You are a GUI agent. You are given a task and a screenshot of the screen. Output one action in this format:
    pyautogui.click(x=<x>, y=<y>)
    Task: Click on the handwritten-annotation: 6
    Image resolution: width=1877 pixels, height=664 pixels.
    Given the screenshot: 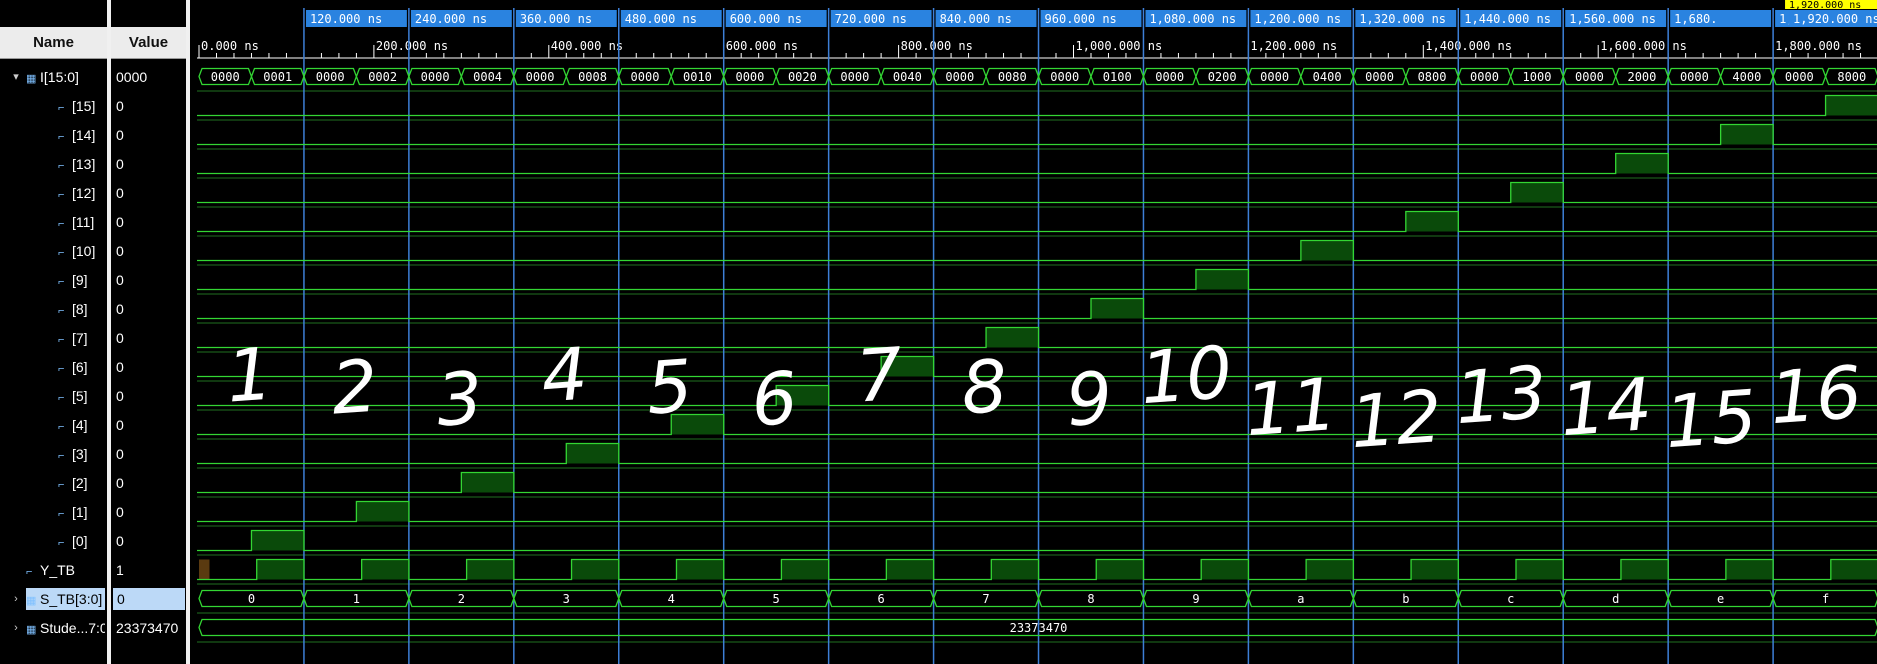 What is the action you would take?
    pyautogui.click(x=775, y=399)
    